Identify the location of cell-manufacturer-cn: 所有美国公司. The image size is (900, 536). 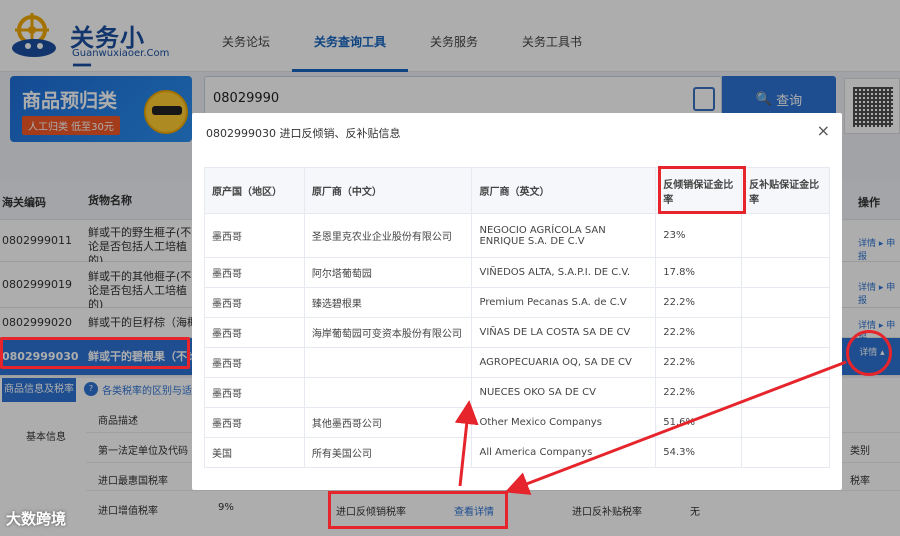
(388, 452).